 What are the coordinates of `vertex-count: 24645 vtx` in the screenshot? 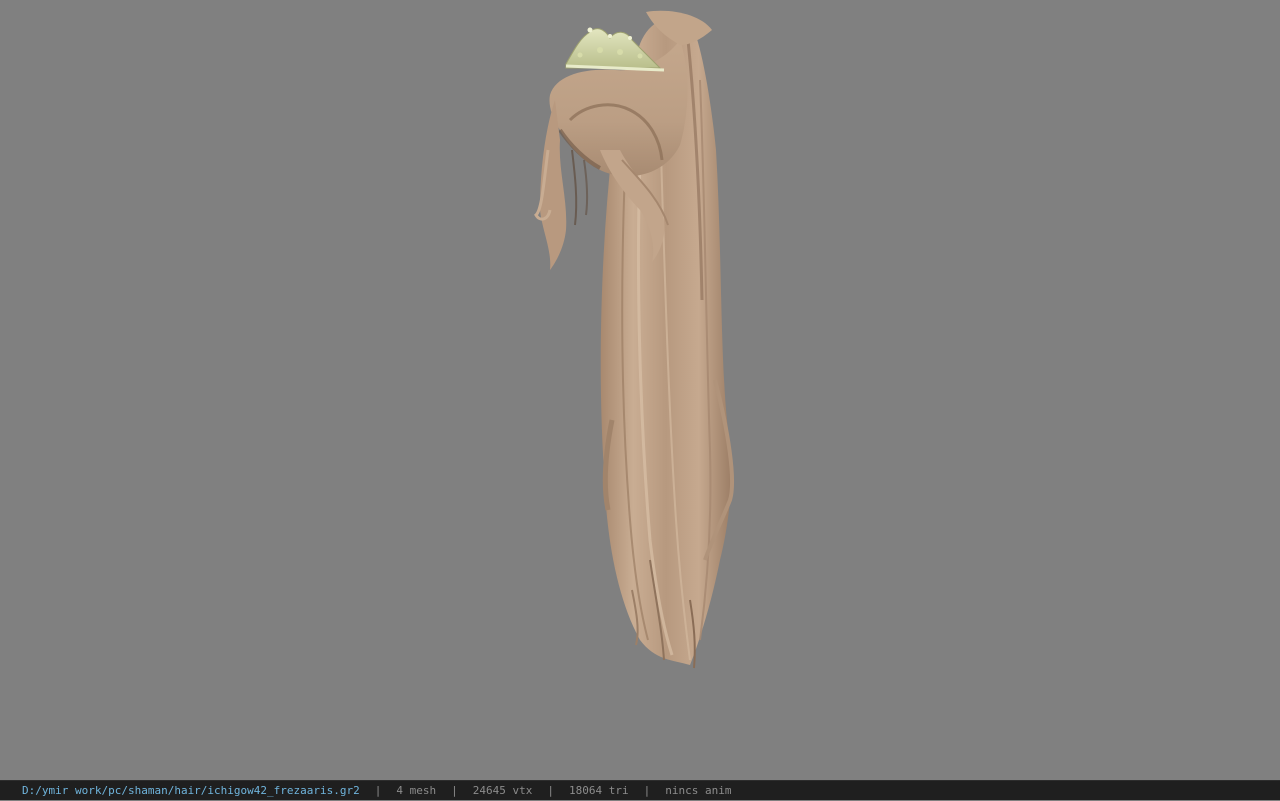 It's located at (502, 790).